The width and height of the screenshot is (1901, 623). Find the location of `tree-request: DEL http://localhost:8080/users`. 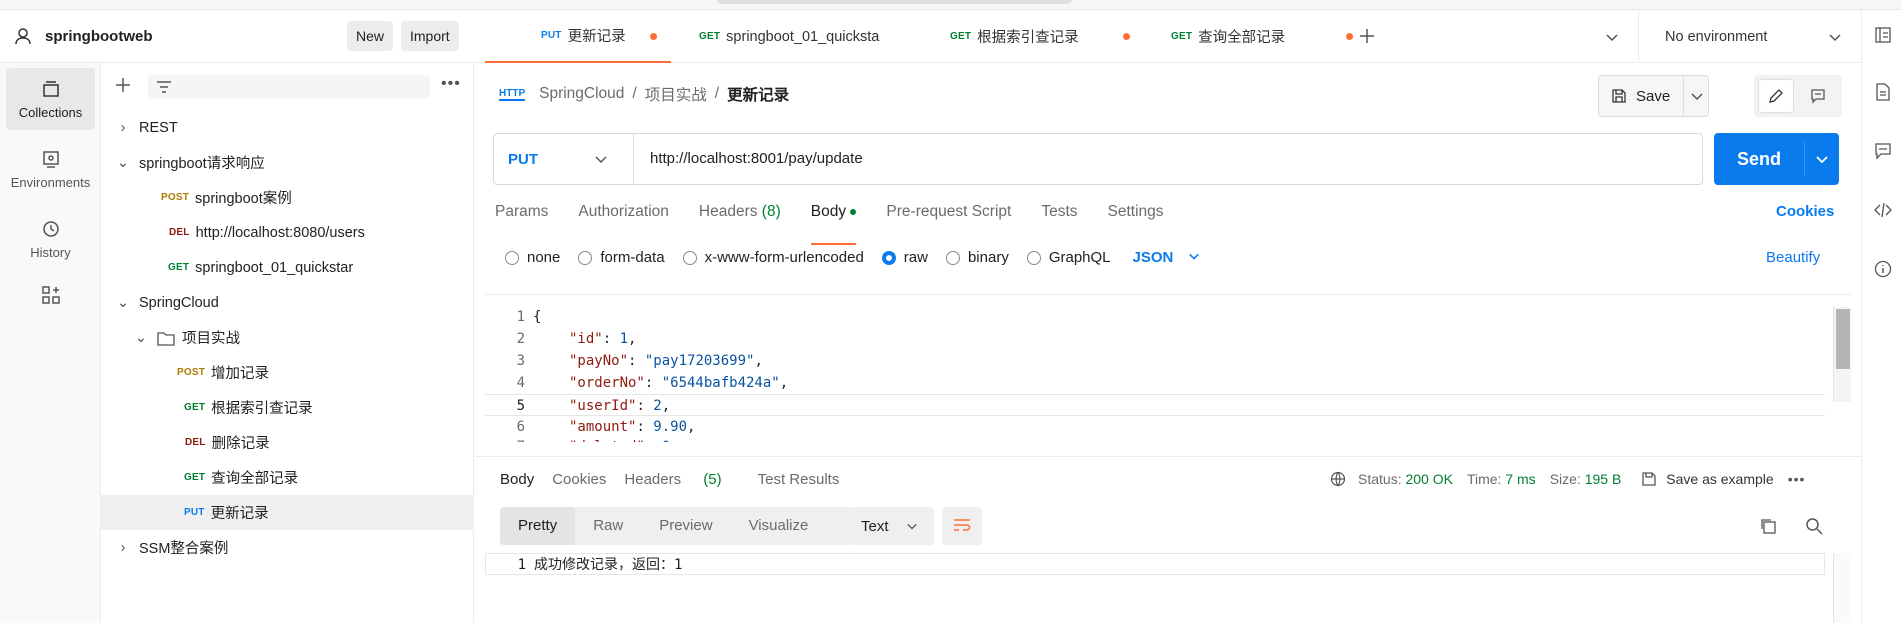

tree-request: DEL http://localhost:8080/users is located at coordinates (287, 232).